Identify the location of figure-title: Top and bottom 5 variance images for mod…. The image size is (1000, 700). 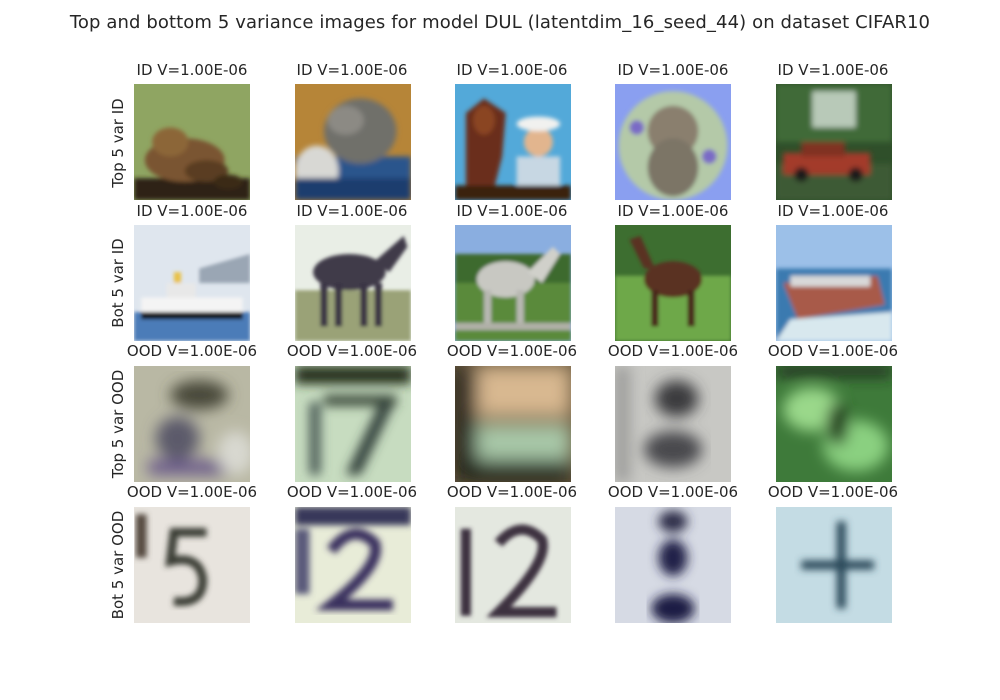
(500, 22).